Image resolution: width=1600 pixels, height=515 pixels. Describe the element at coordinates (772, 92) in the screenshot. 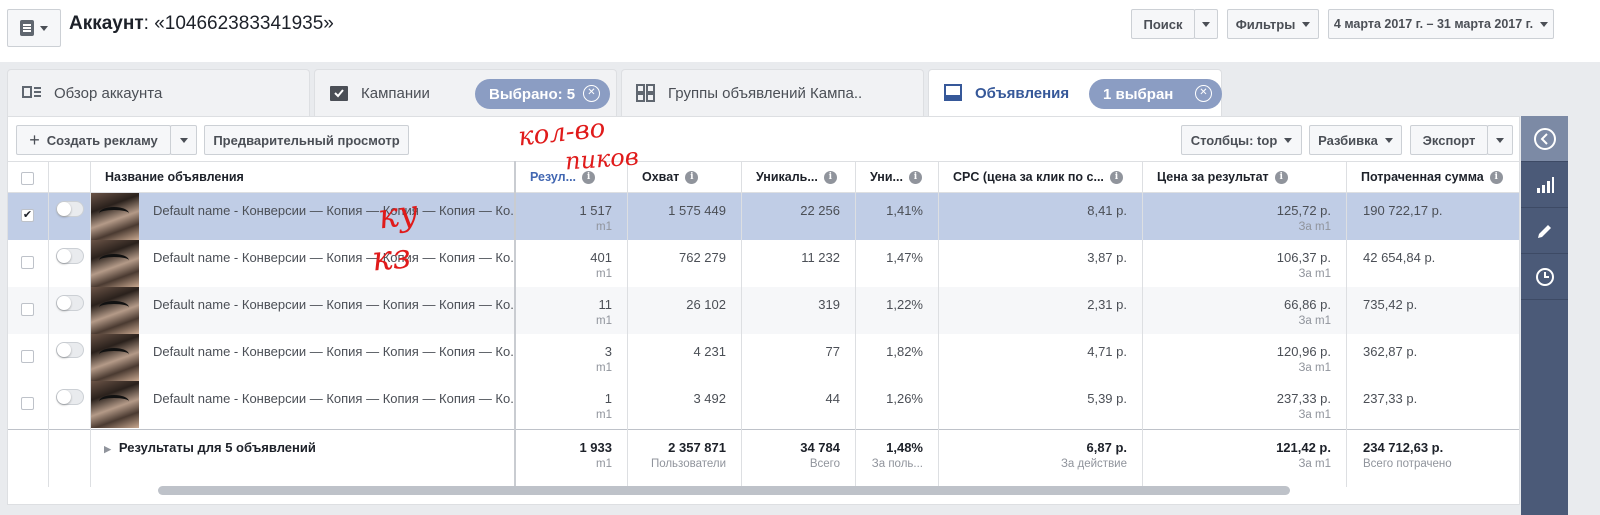

I see `tab-ad-sets: Группы объявлений Кампа..` at that location.